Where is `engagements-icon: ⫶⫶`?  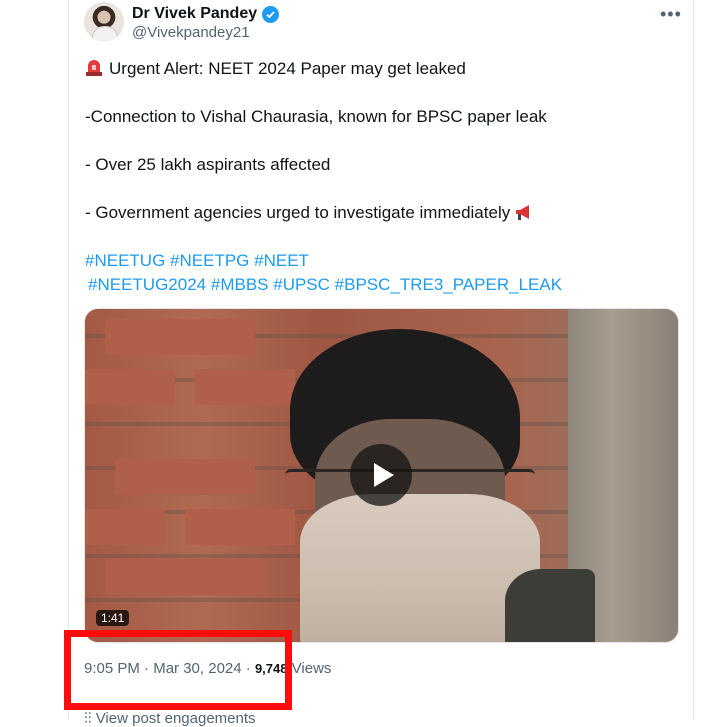
engagements-icon: ⫶⫶ is located at coordinates (88, 718).